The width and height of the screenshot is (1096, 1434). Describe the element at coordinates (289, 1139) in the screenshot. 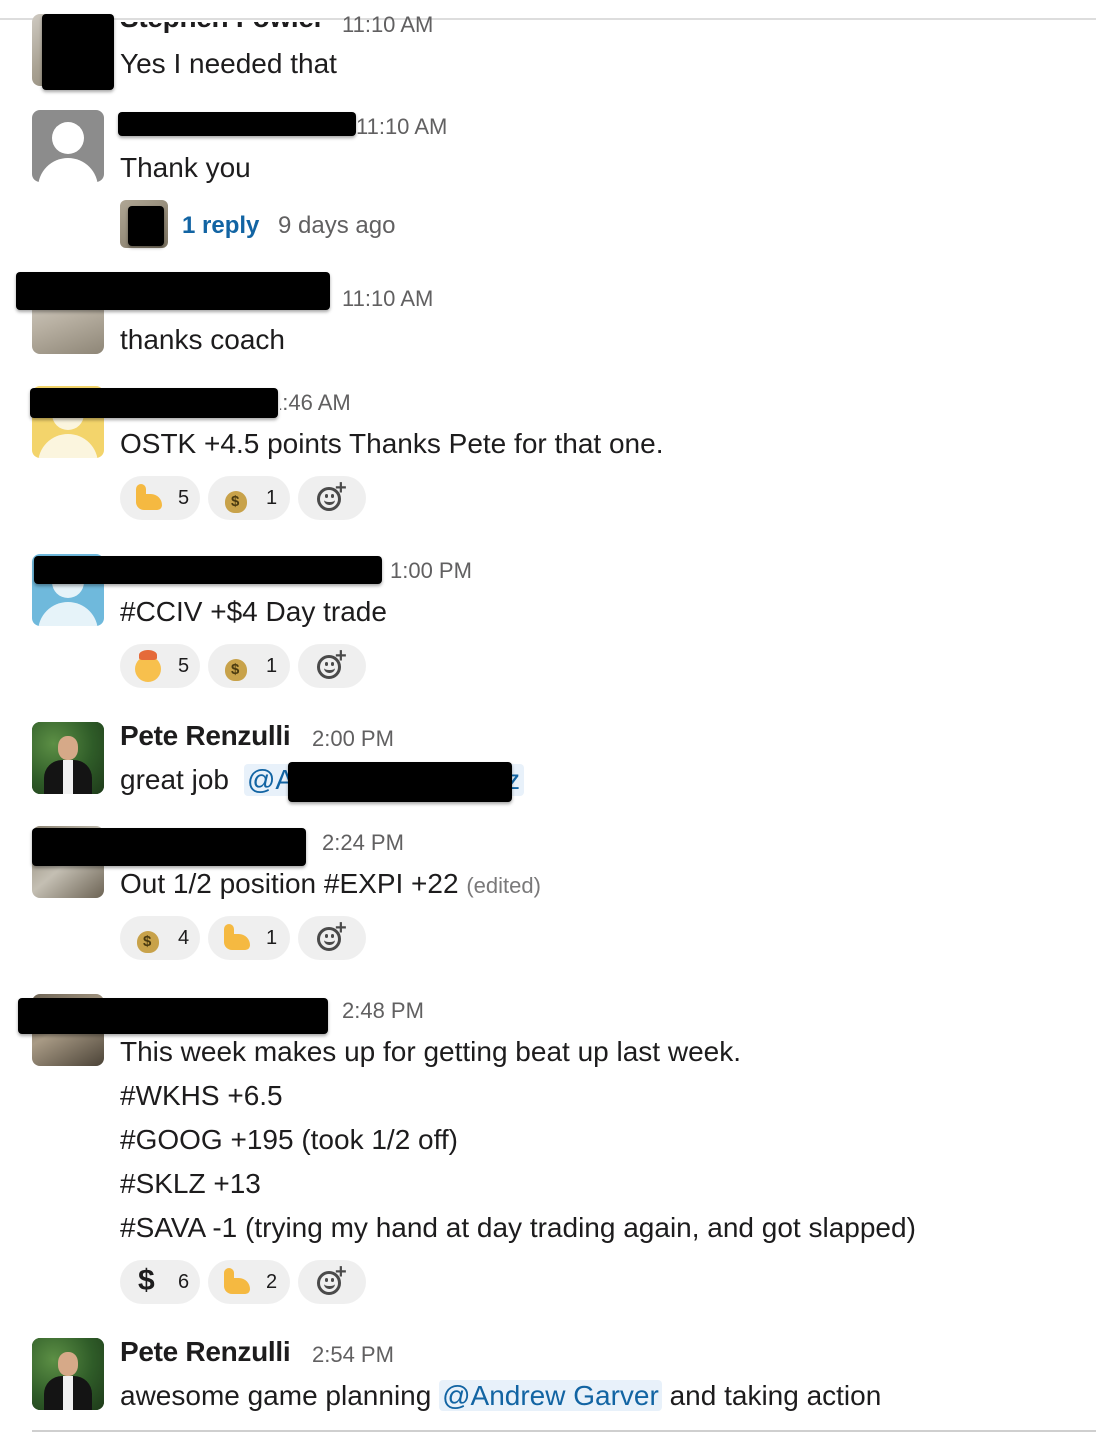

I see `message-text-line: #GOOG +195 (took 1/2 off)` at that location.